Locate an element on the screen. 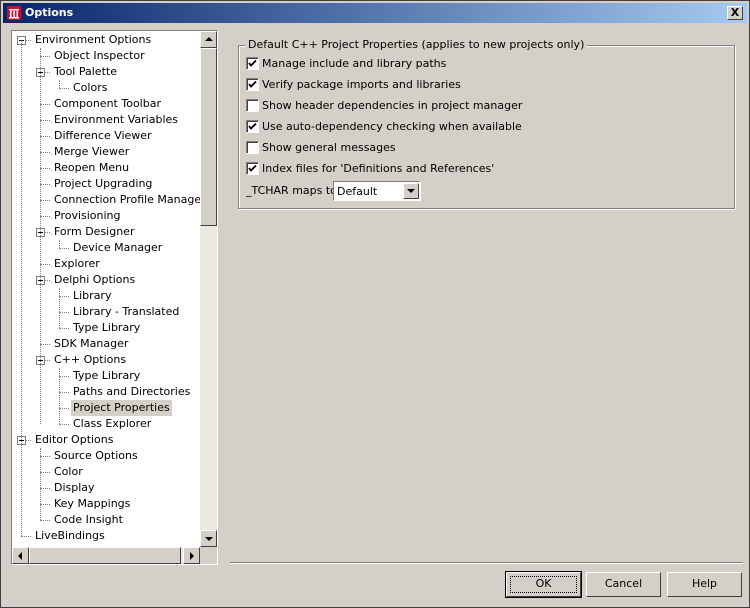 The width and height of the screenshot is (750, 608). tree-item: Library is located at coordinates (92, 296).